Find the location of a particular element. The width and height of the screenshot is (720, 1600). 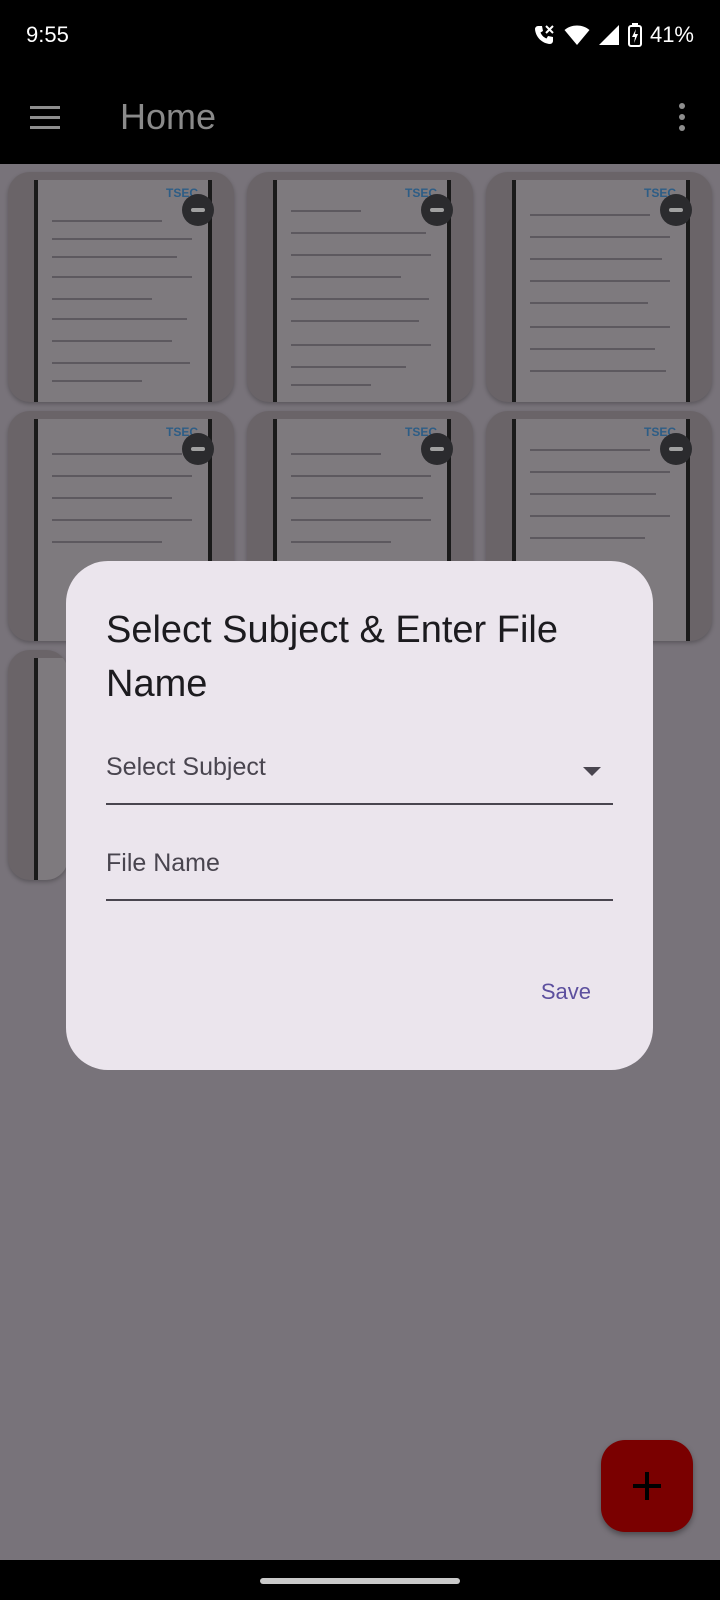

battery-icon is located at coordinates (634, 35).